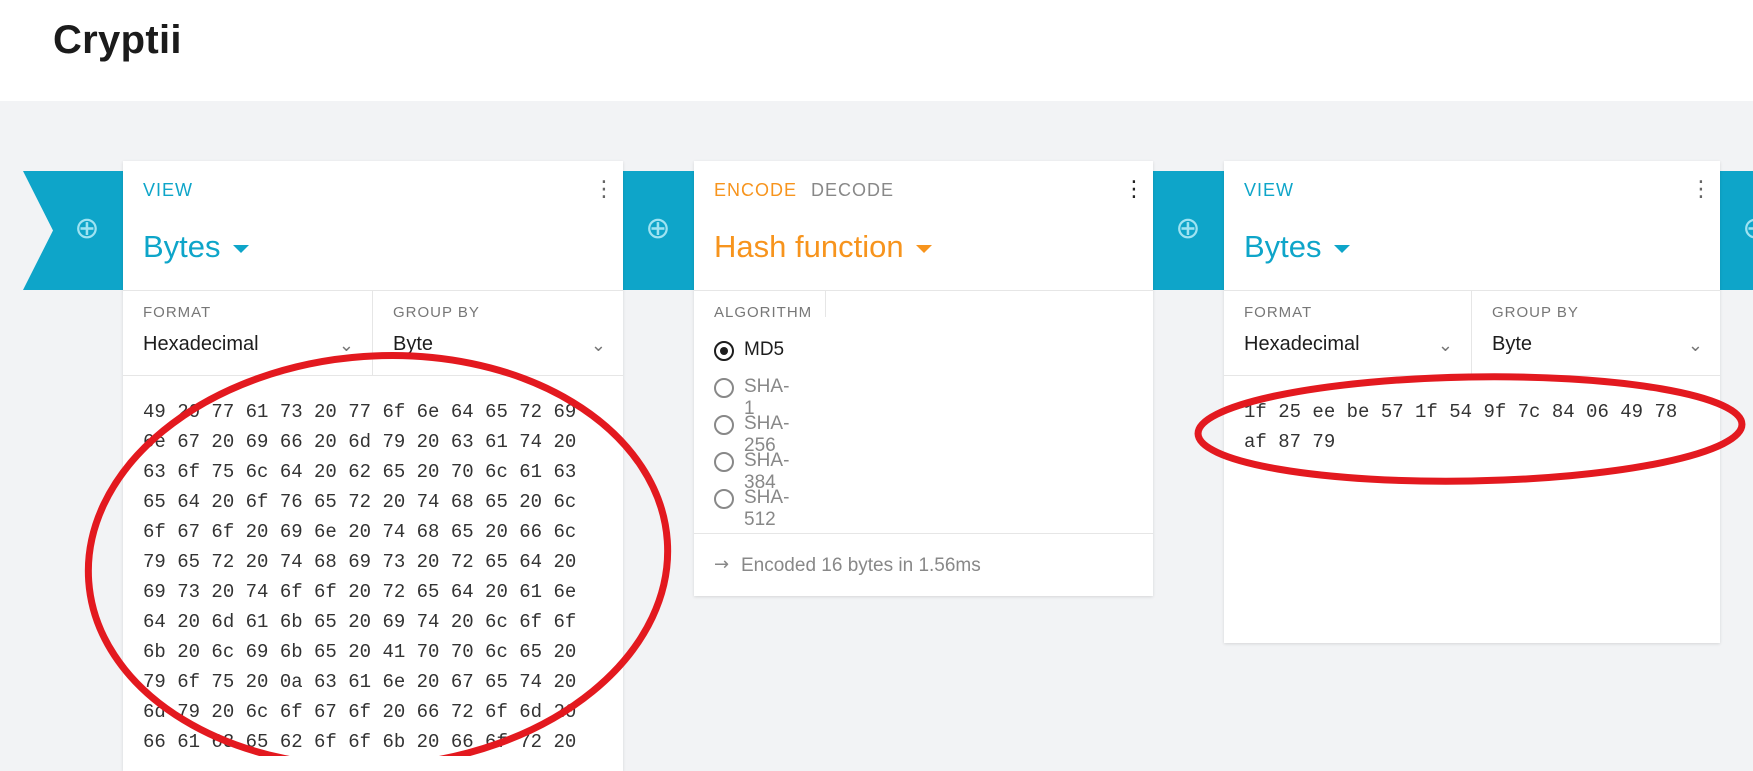 This screenshot has height=771, width=1753. Describe the element at coordinates (876, 50) in the screenshot. I see `top-bar: Cryptii` at that location.